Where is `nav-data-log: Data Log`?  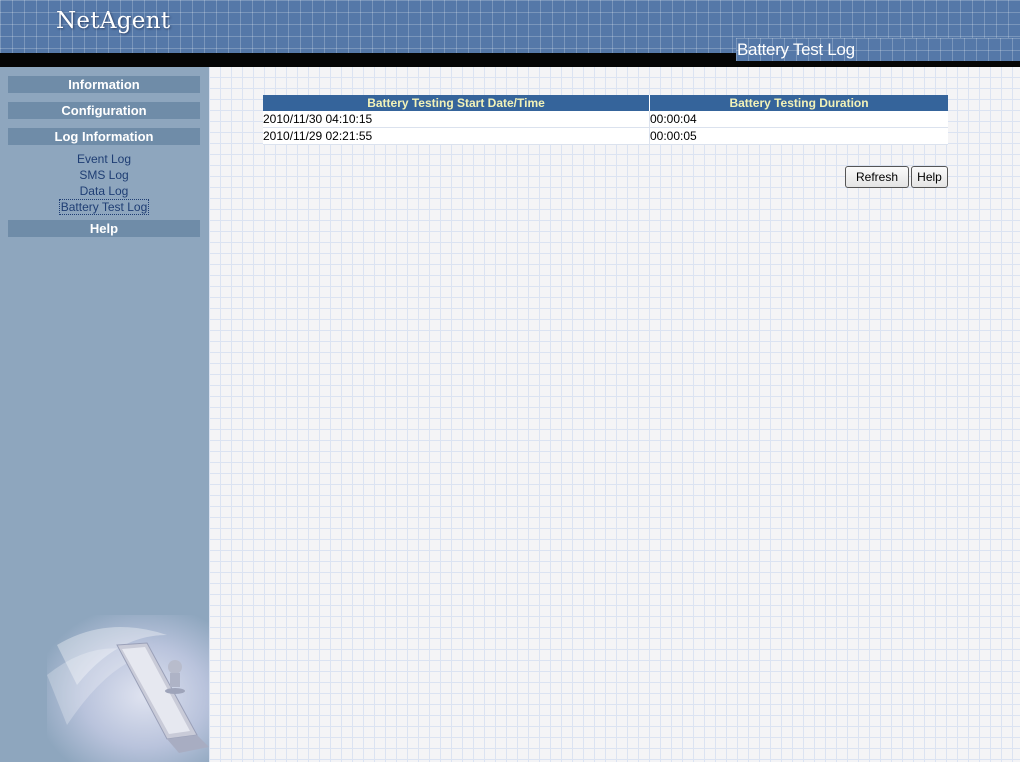
nav-data-log: Data Log is located at coordinates (104, 191).